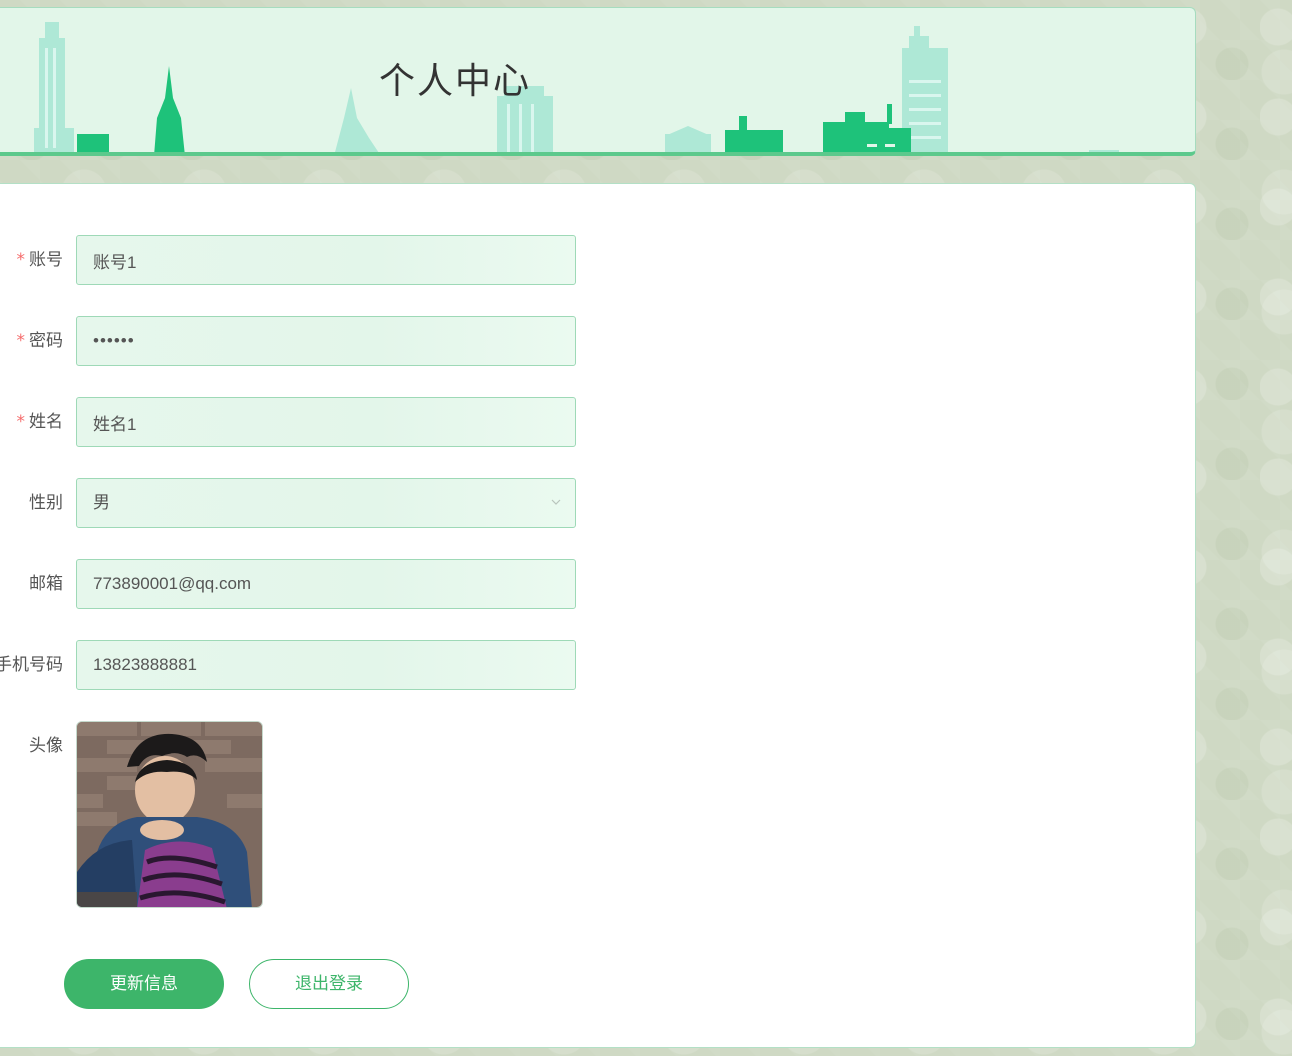 The height and width of the screenshot is (1056, 1292). I want to click on account-input, so click(326, 260).